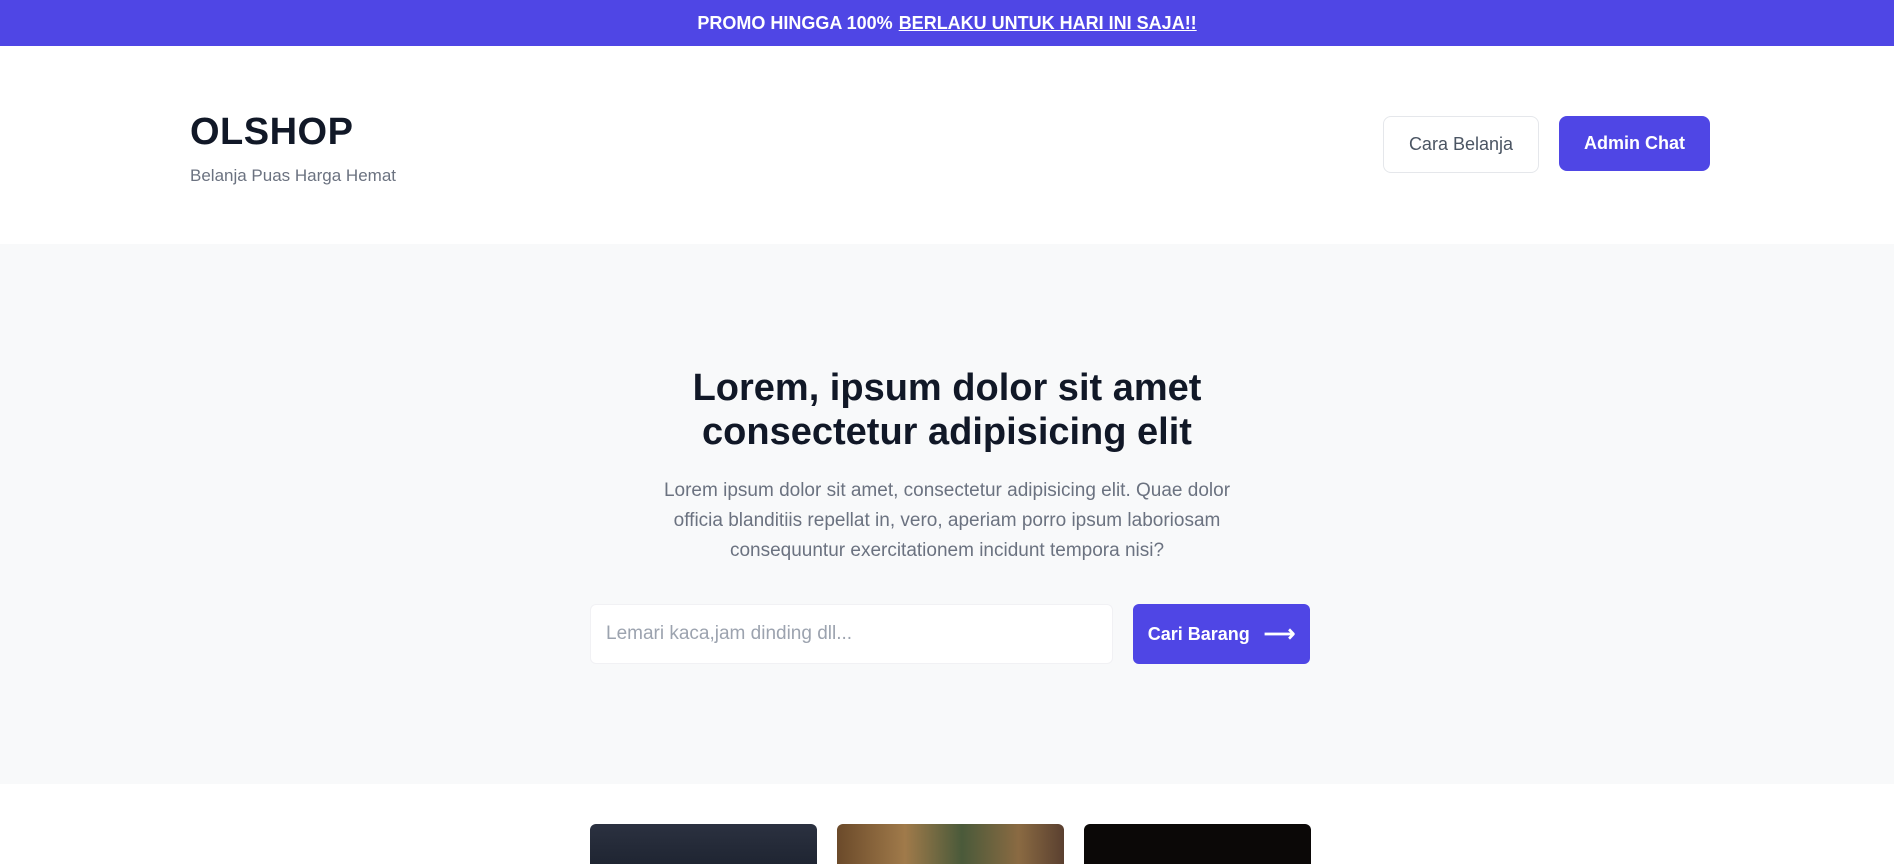 This screenshot has width=1894, height=864. I want to click on search-form: Cari Barang ⟶, so click(950, 634).